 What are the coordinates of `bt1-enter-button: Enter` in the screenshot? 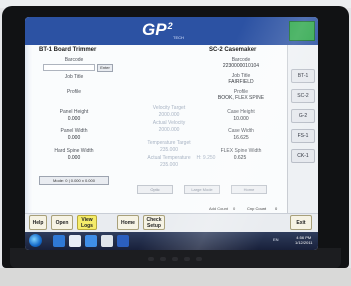 It's located at (105, 68).